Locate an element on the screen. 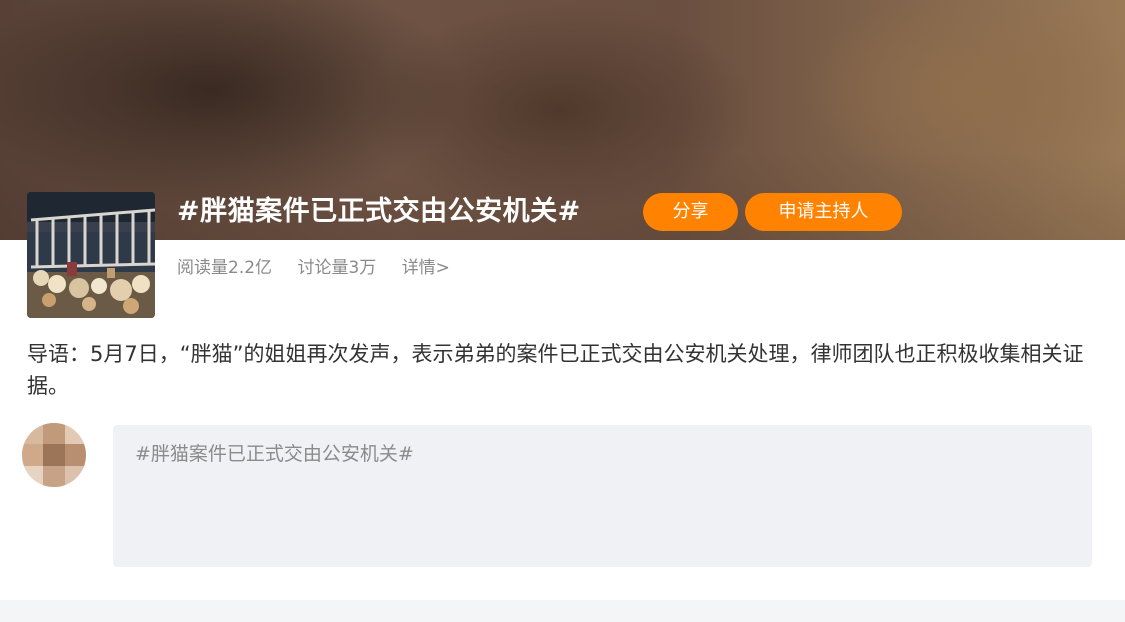 The width and height of the screenshot is (1125, 622). discussion-count: 讨论量3万 is located at coordinates (337, 268).